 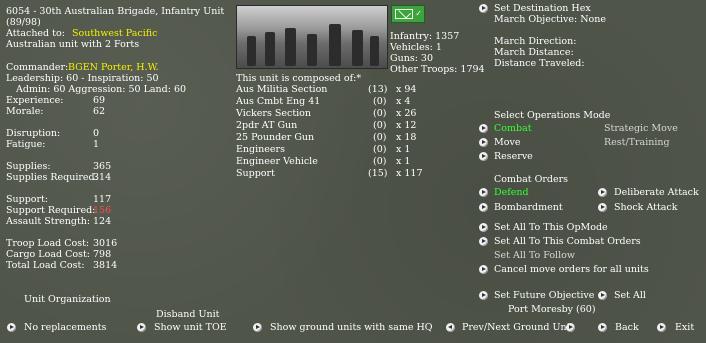 What do you see at coordinates (312, 37) in the screenshot?
I see `unit-photo` at bounding box center [312, 37].